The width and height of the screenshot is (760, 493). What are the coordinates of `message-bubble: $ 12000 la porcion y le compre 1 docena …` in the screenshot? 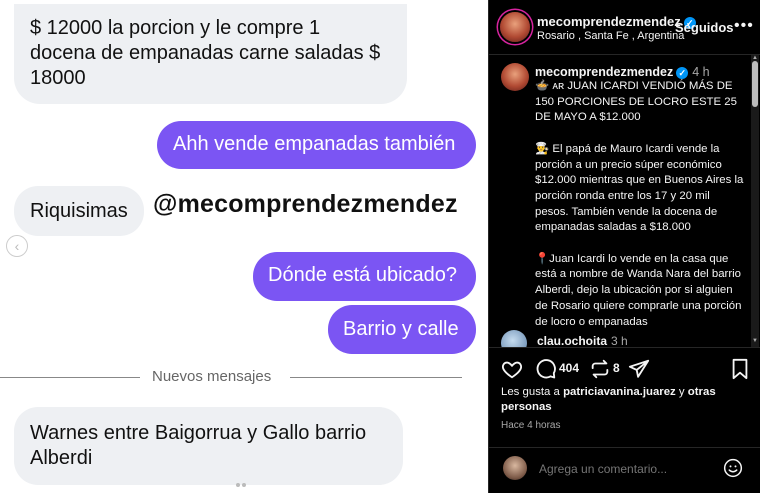 It's located at (210, 54).